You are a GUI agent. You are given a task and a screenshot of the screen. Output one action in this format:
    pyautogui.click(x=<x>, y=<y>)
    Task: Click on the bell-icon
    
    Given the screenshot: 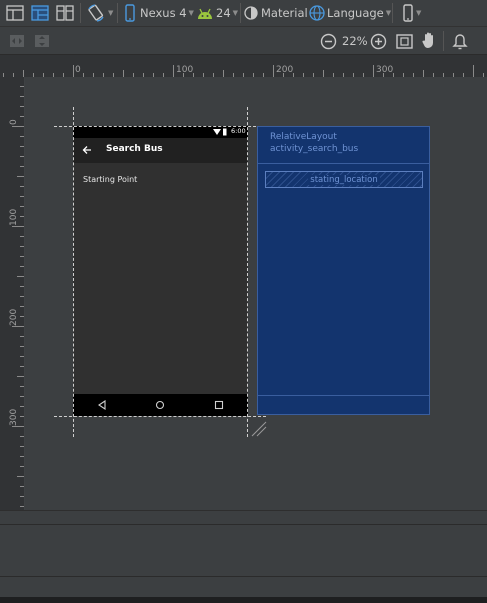 What is the action you would take?
    pyautogui.click(x=460, y=41)
    